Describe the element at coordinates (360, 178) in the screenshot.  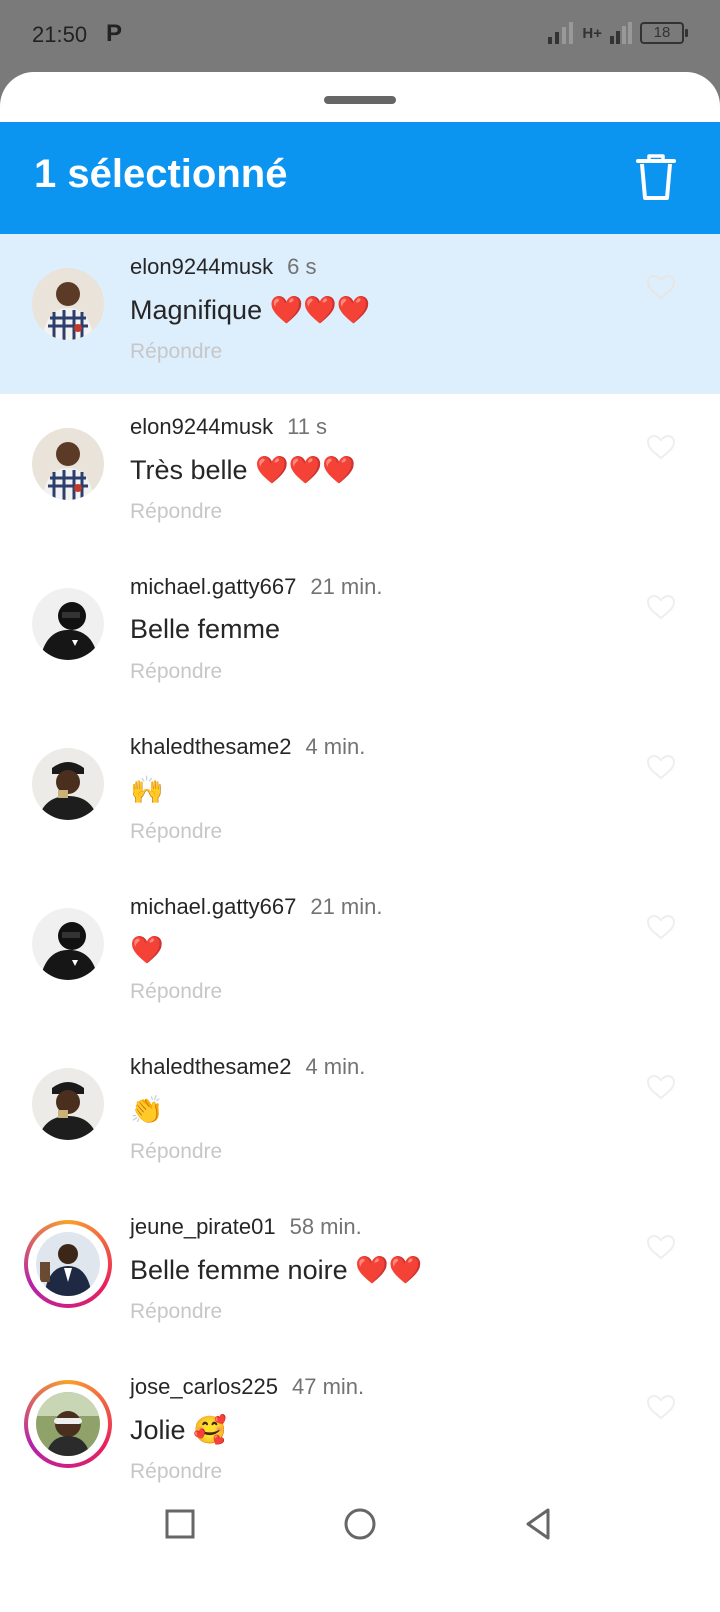
I see `selection-header: 1 sélectionné` at that location.